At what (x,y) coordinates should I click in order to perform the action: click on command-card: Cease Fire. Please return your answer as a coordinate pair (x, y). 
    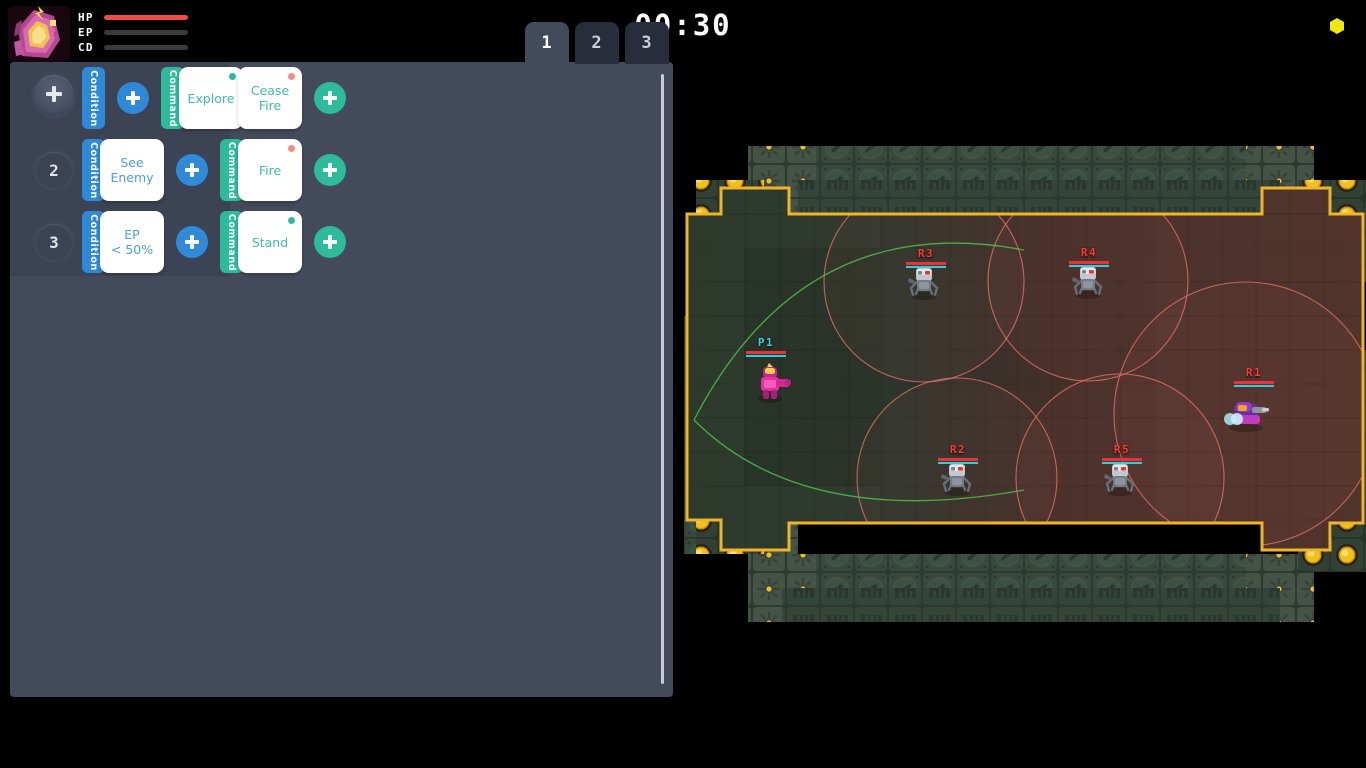
    Looking at the image, I should click on (270, 98).